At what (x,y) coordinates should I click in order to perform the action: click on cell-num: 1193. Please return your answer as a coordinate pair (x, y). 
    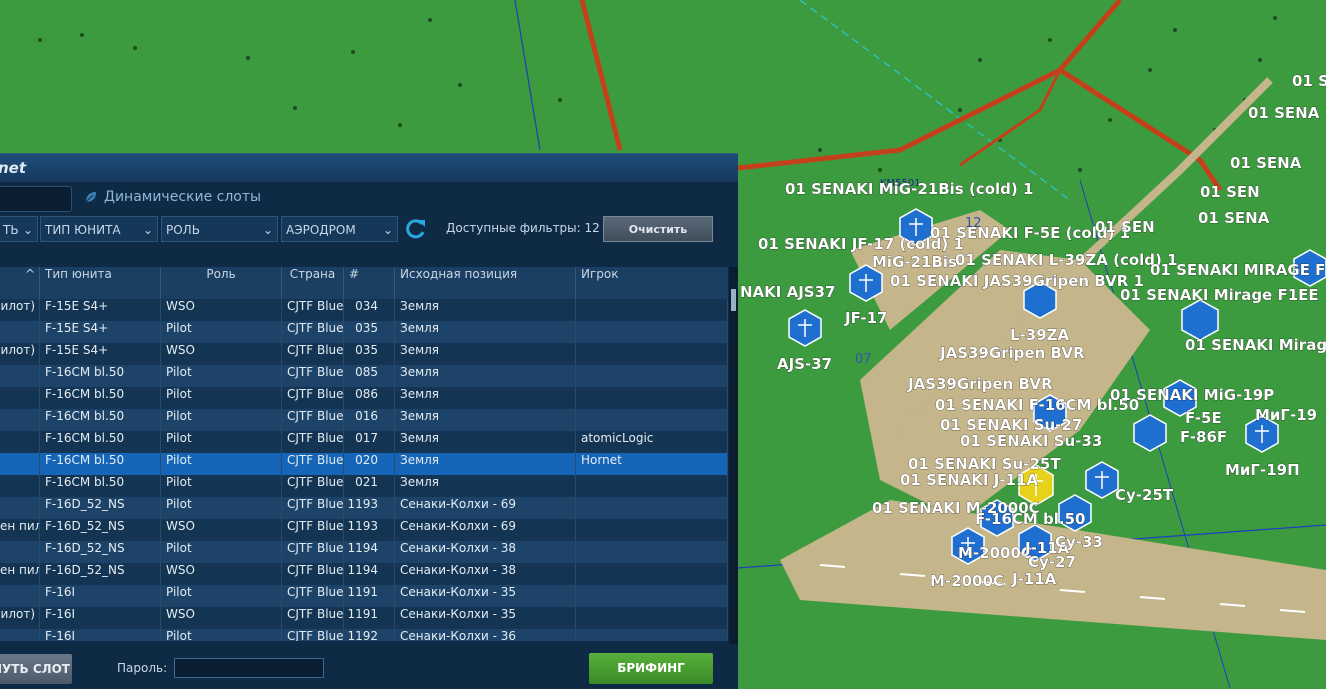
    Looking at the image, I should click on (369, 508).